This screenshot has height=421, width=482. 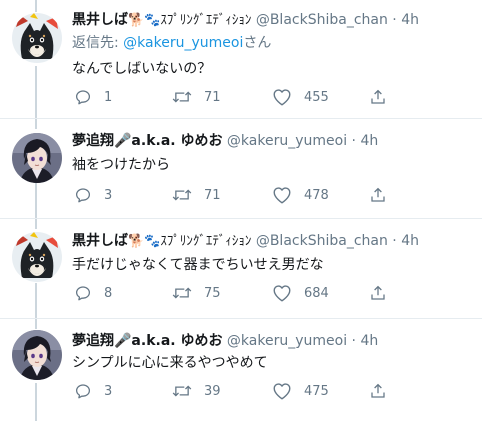 I want to click on retweet-button: 75, so click(x=196, y=293).